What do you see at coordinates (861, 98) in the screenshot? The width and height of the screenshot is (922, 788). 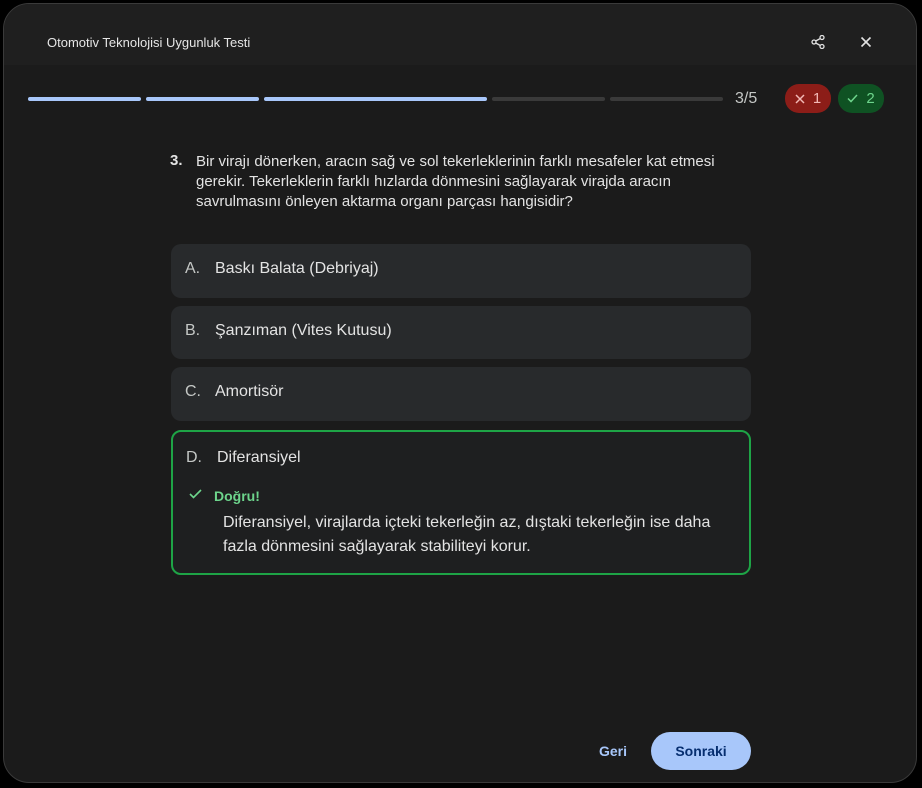 I see `right-count-badge: 2` at bounding box center [861, 98].